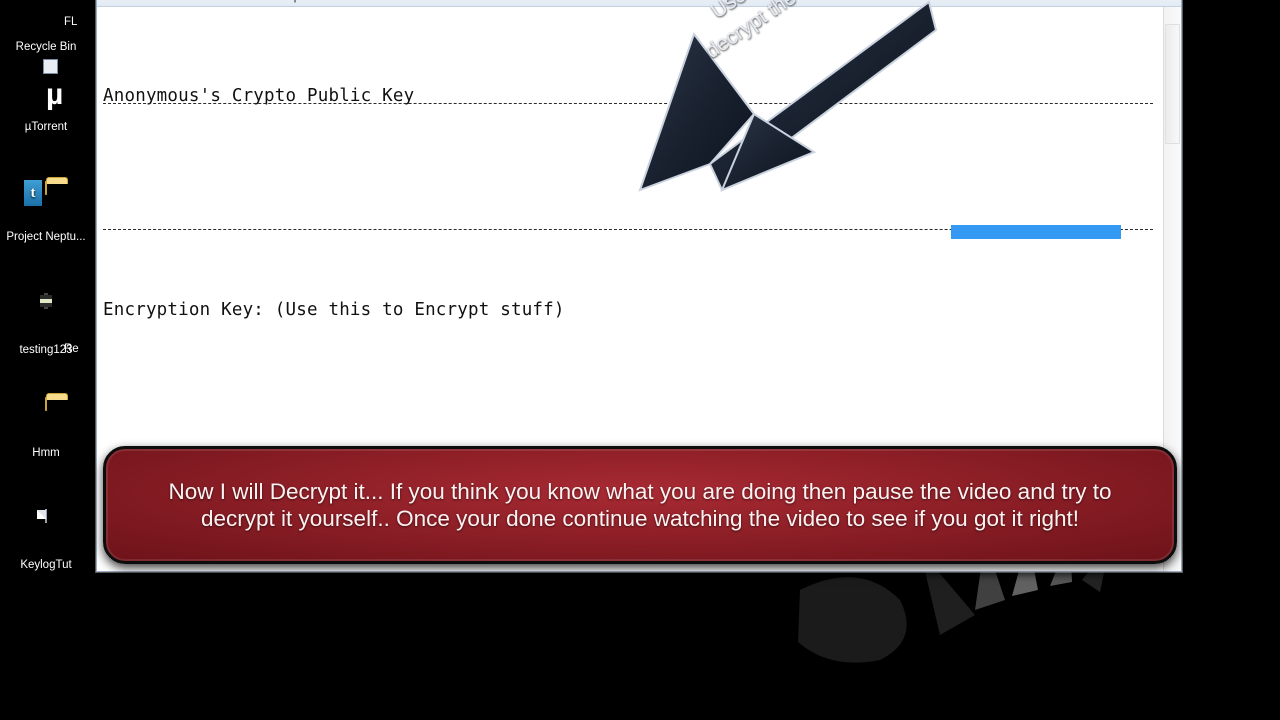  What do you see at coordinates (639, 3) in the screenshot?
I see `menu-bar: File Edit Format View Help` at bounding box center [639, 3].